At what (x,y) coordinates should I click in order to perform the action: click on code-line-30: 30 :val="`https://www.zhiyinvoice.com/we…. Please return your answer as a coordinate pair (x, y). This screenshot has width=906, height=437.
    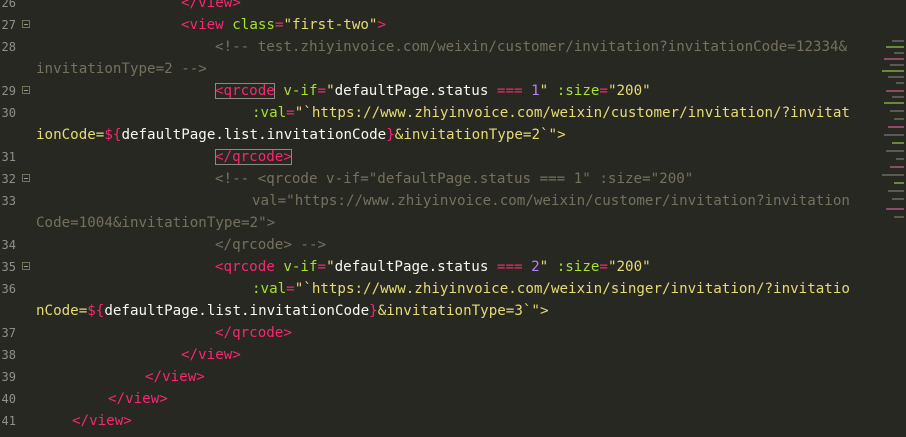
    Looking at the image, I should click on (453, 113).